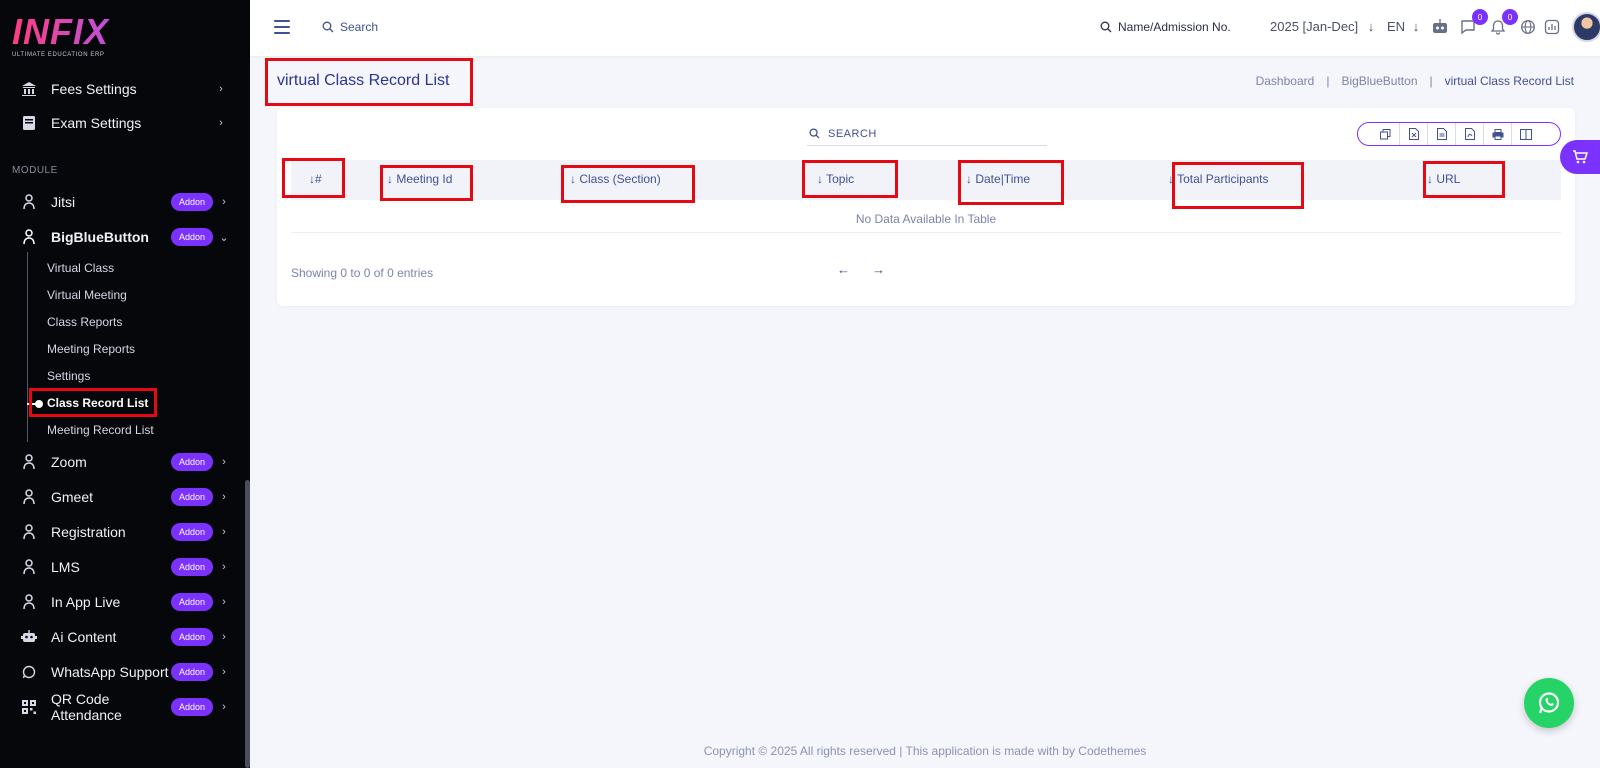 Image resolution: width=1600 pixels, height=768 pixels. I want to click on column-header-total-participants: ↓ Total Participants, so click(1218, 179).